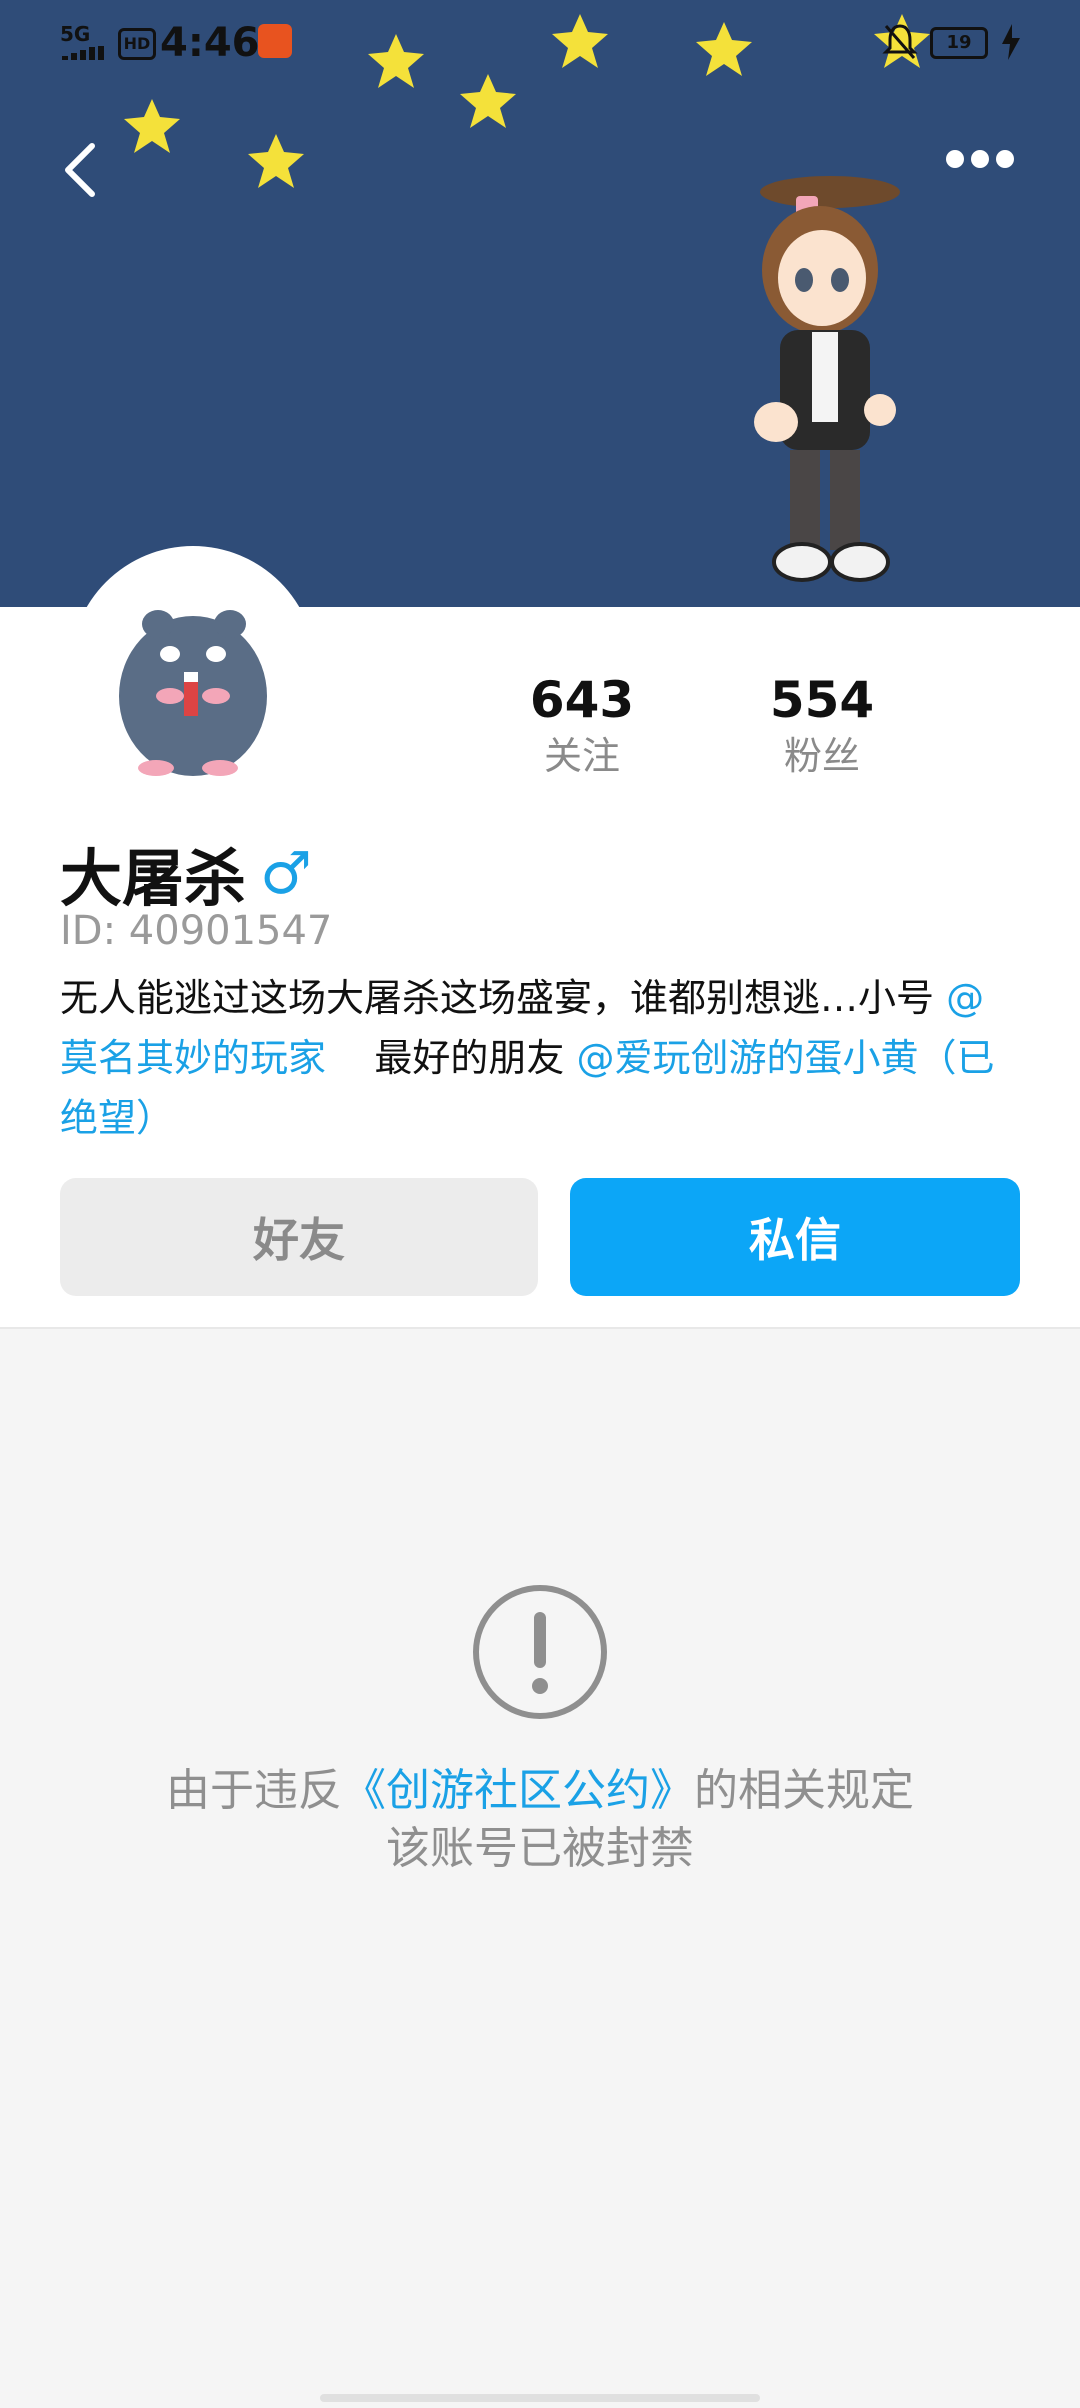 Image resolution: width=1080 pixels, height=2408 pixels. Describe the element at coordinates (804, 1790) in the screenshot. I see `ban-notice-suffix: 的相关规定` at that location.